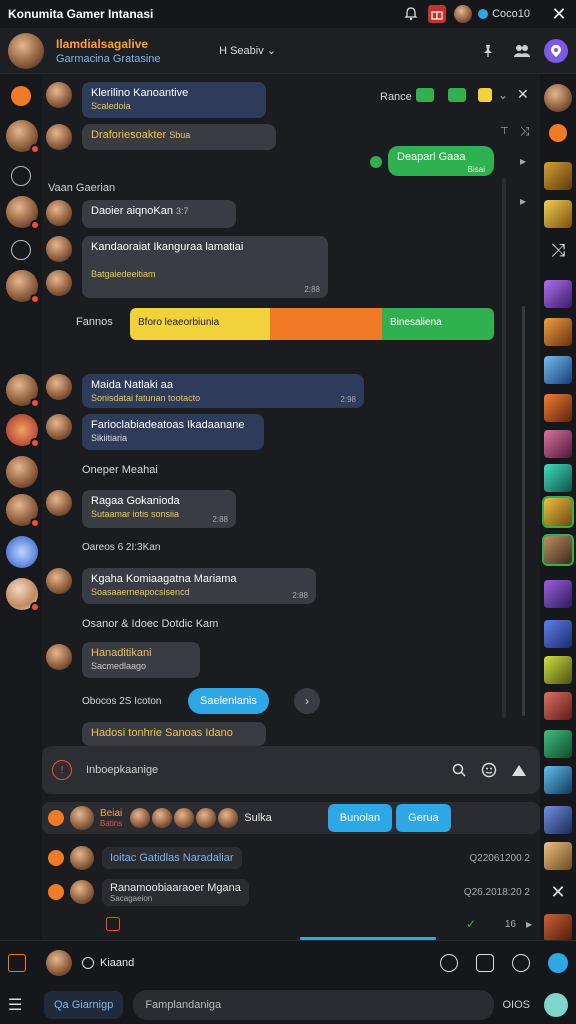 Image resolution: width=576 pixels, height=1024 pixels. Describe the element at coordinates (174, 734) in the screenshot. I see `message-bubble: Hadosi tonhrie Sanoas Idano` at that location.